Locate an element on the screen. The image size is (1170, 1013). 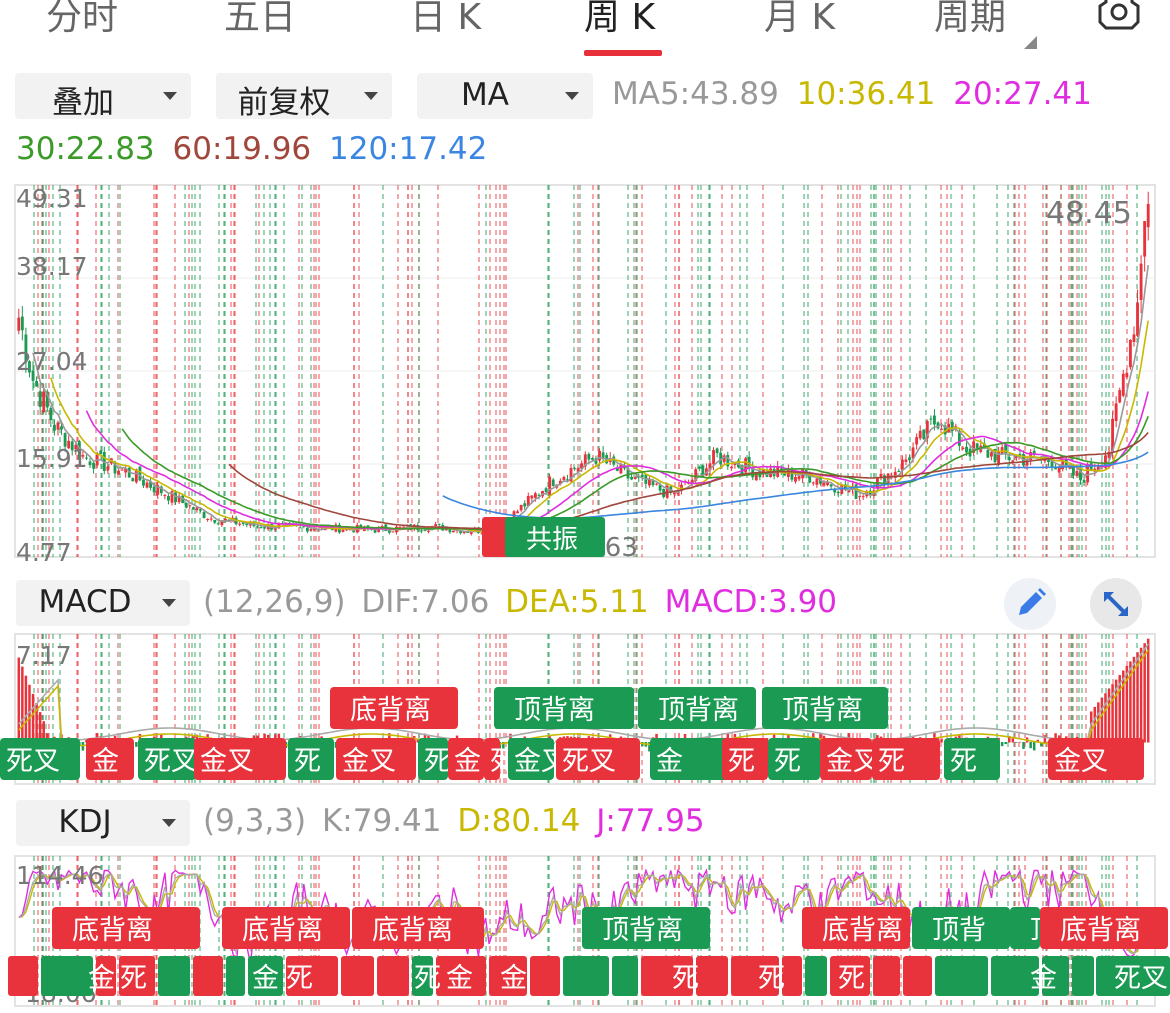
macd-divergence-tag-label: 顶背离 is located at coordinates (554, 710).